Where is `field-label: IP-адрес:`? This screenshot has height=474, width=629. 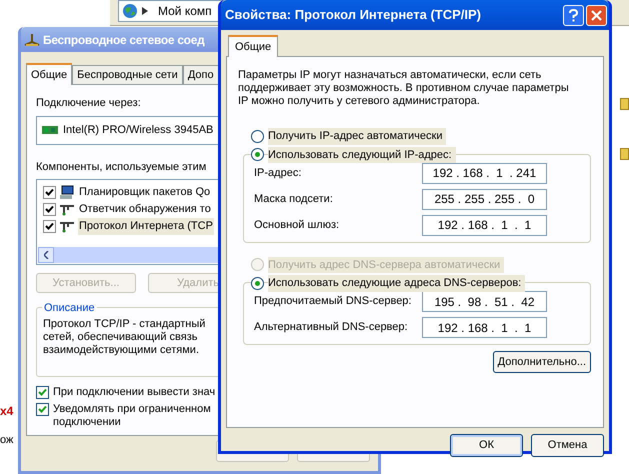
field-label: IP-адрес: is located at coordinates (278, 173).